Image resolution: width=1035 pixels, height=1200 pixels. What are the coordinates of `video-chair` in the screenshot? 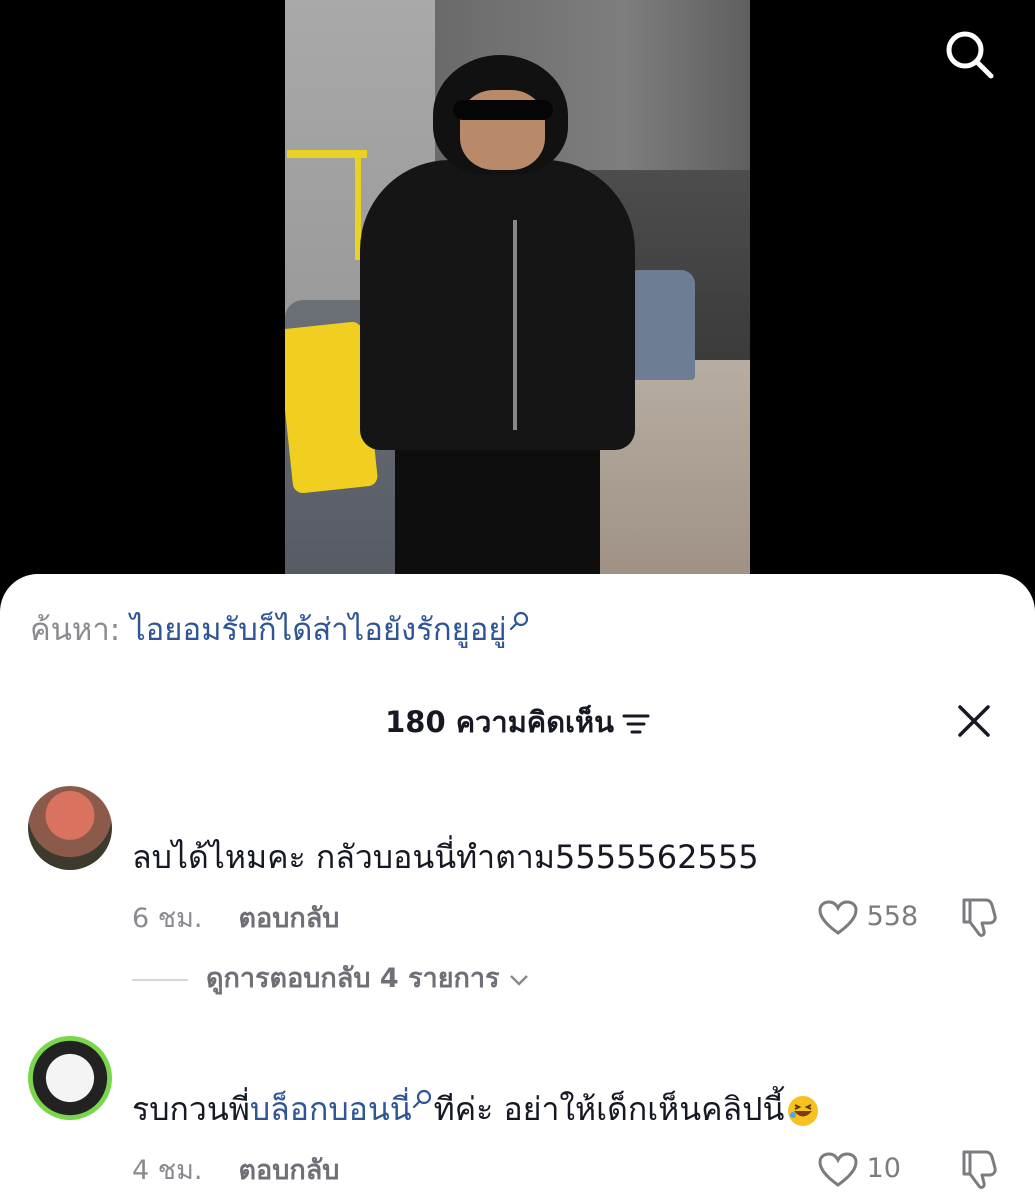 It's located at (660, 325).